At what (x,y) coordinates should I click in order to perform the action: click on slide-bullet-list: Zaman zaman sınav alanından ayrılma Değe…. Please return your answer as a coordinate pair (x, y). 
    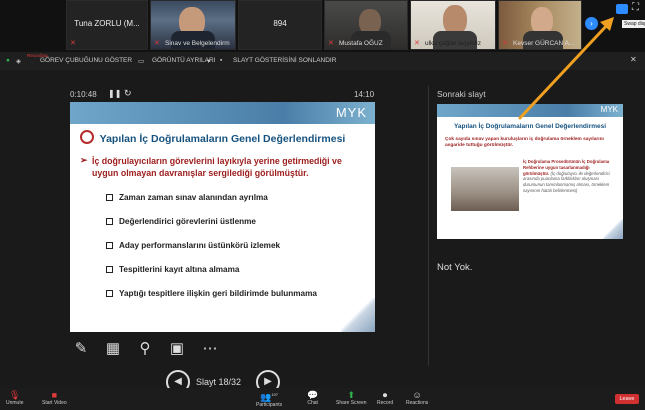
    Looking at the image, I should click on (211, 253).